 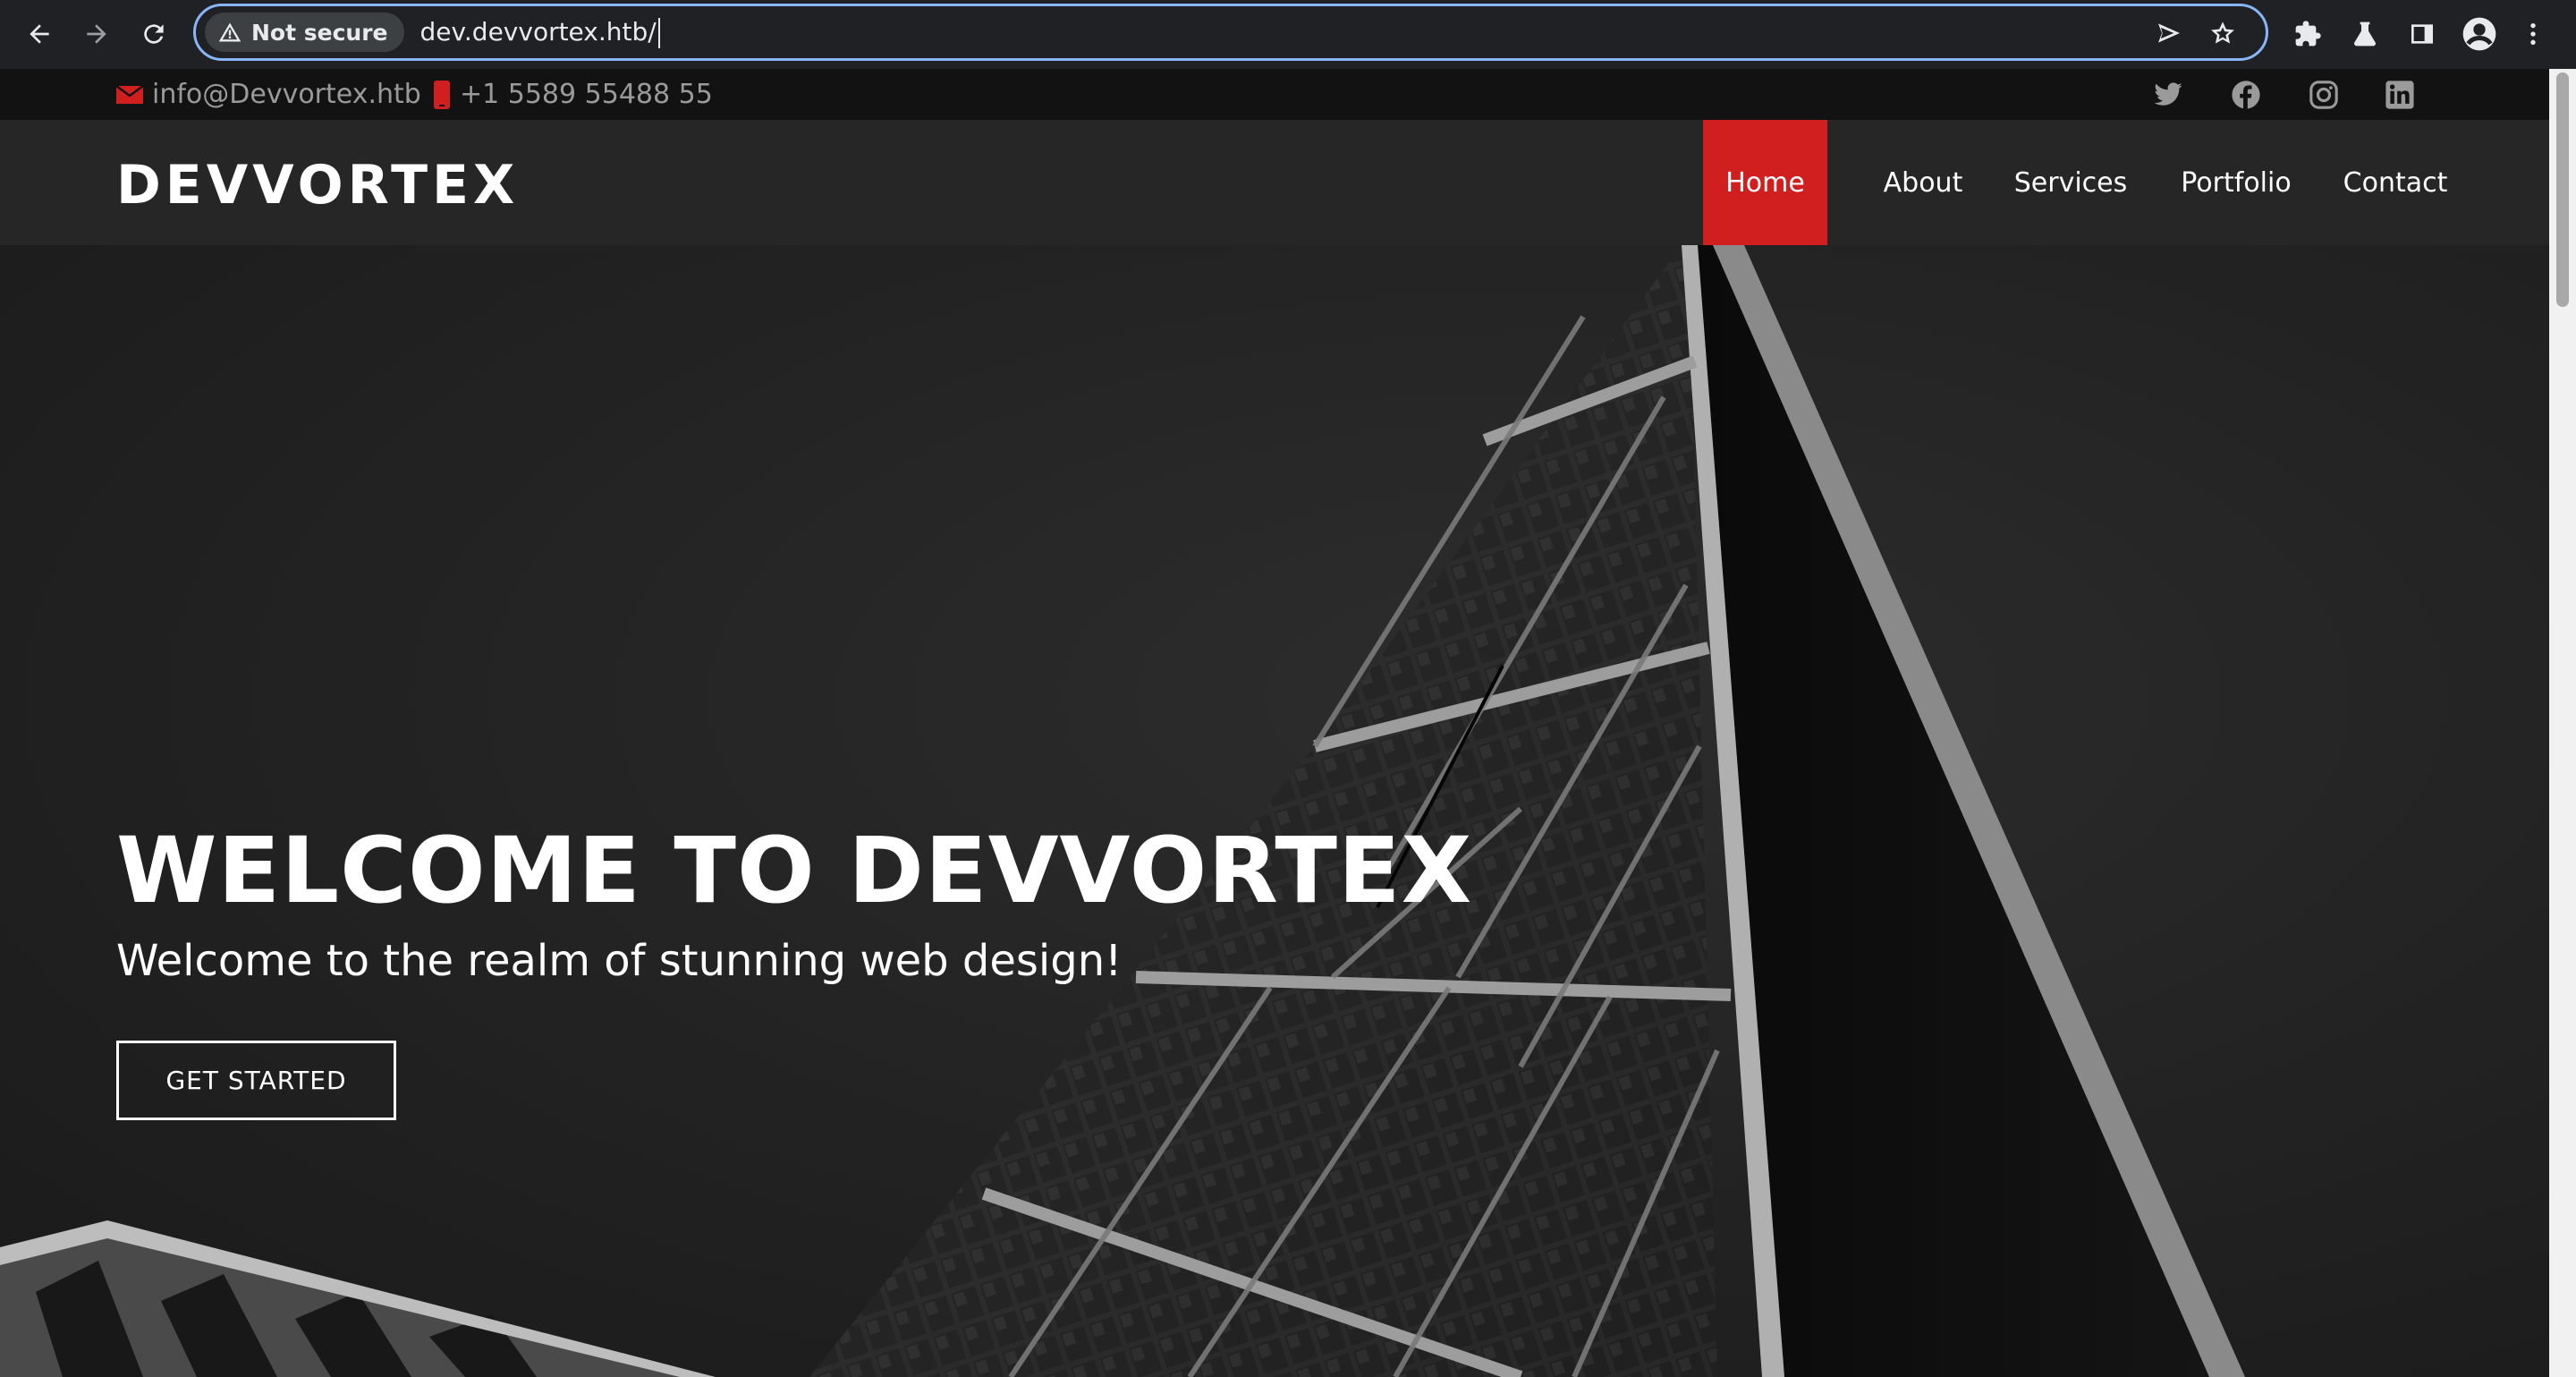 I want to click on more-vertical-icon, so click(x=2533, y=34).